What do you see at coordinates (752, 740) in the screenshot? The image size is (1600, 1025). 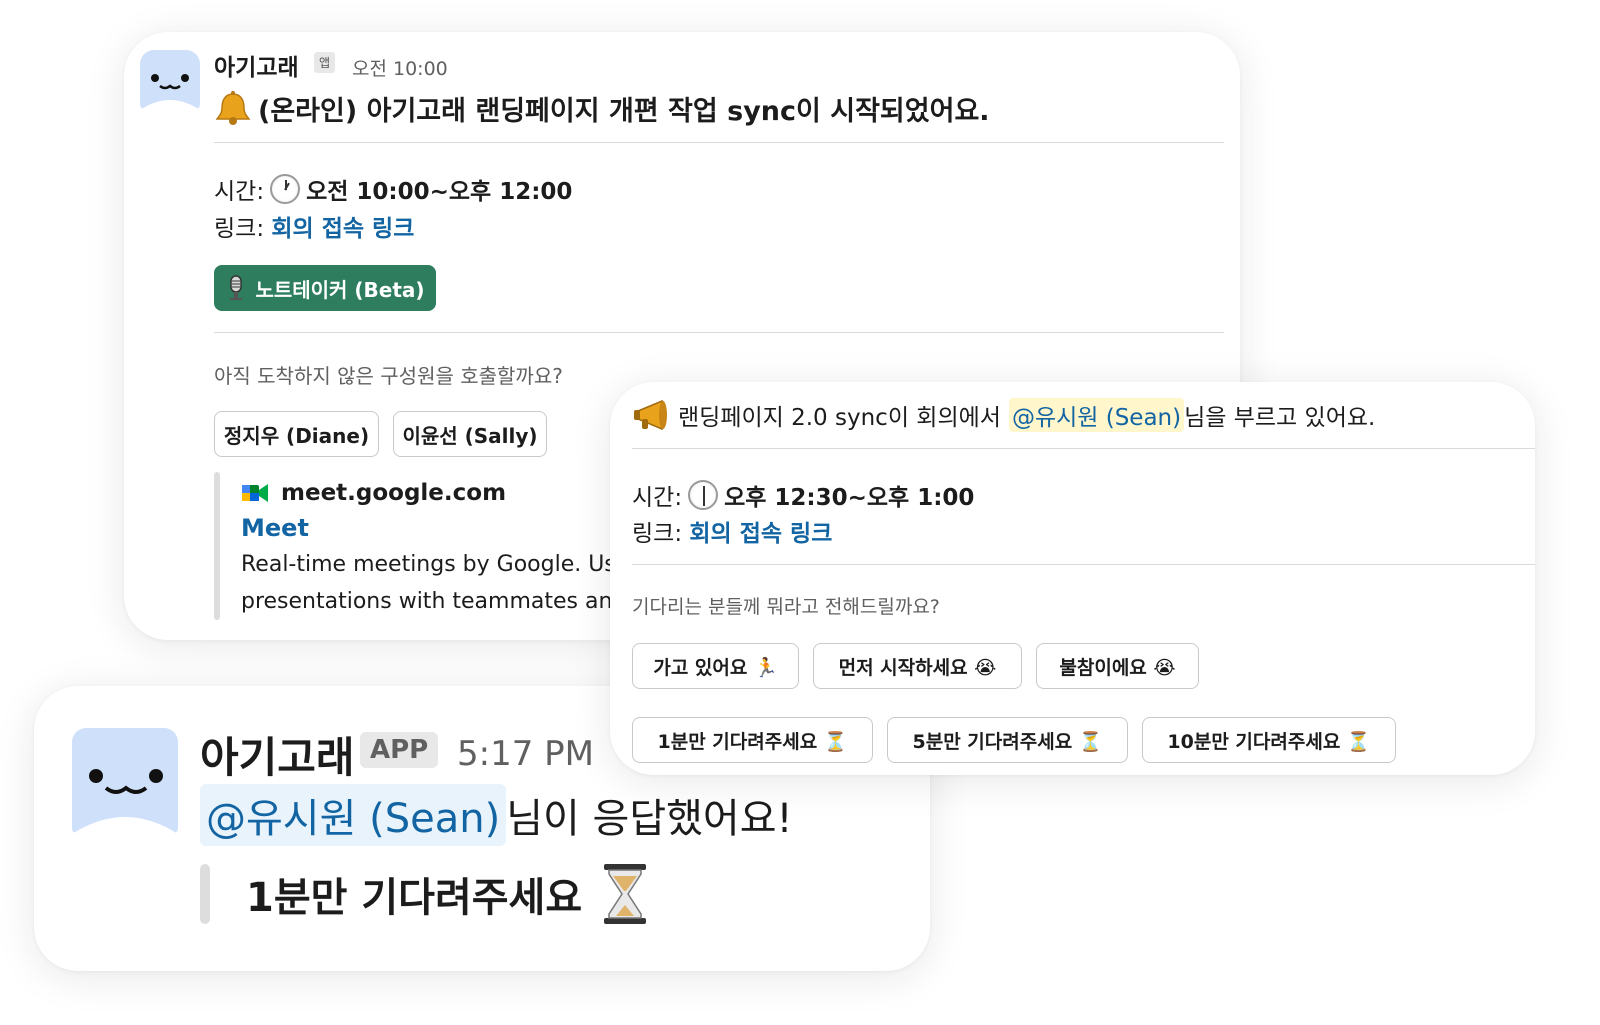 I see `reply-wait-1min-button: 1분만 기다려주세요 ⏳` at bounding box center [752, 740].